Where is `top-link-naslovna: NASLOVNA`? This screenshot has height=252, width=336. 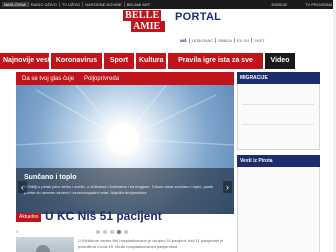 top-link-naslovna: NASLOVNA is located at coordinates (15, 4).